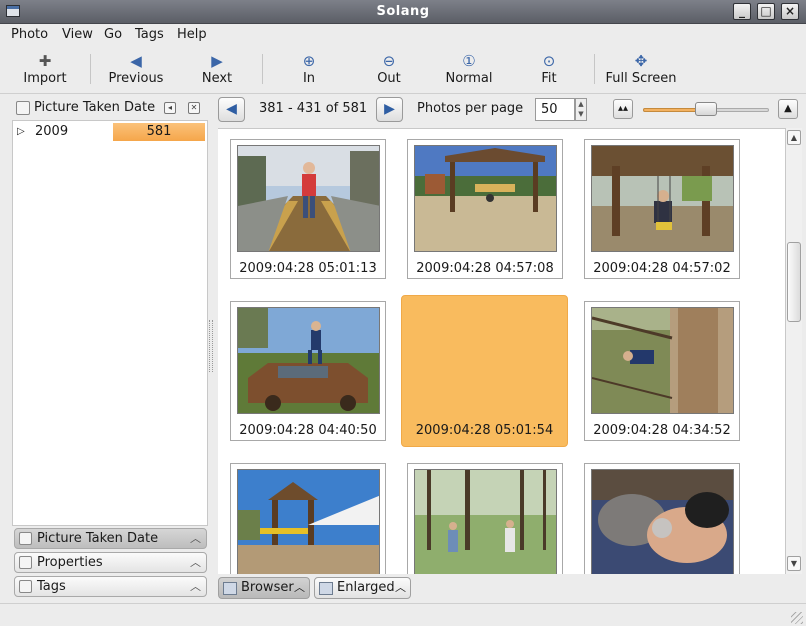 The width and height of the screenshot is (806, 626). Describe the element at coordinates (77, 34) in the screenshot. I see `menu-view: View` at that location.